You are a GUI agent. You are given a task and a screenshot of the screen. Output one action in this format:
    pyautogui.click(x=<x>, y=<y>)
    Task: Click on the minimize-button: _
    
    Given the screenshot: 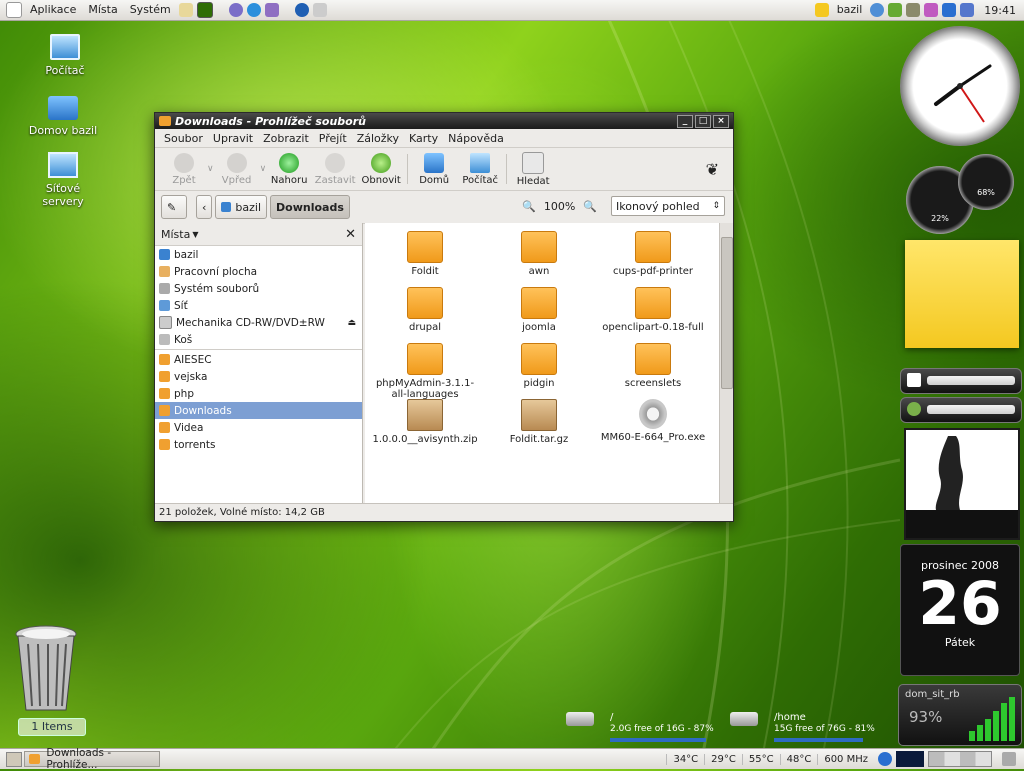 What is the action you would take?
    pyautogui.click(x=685, y=121)
    